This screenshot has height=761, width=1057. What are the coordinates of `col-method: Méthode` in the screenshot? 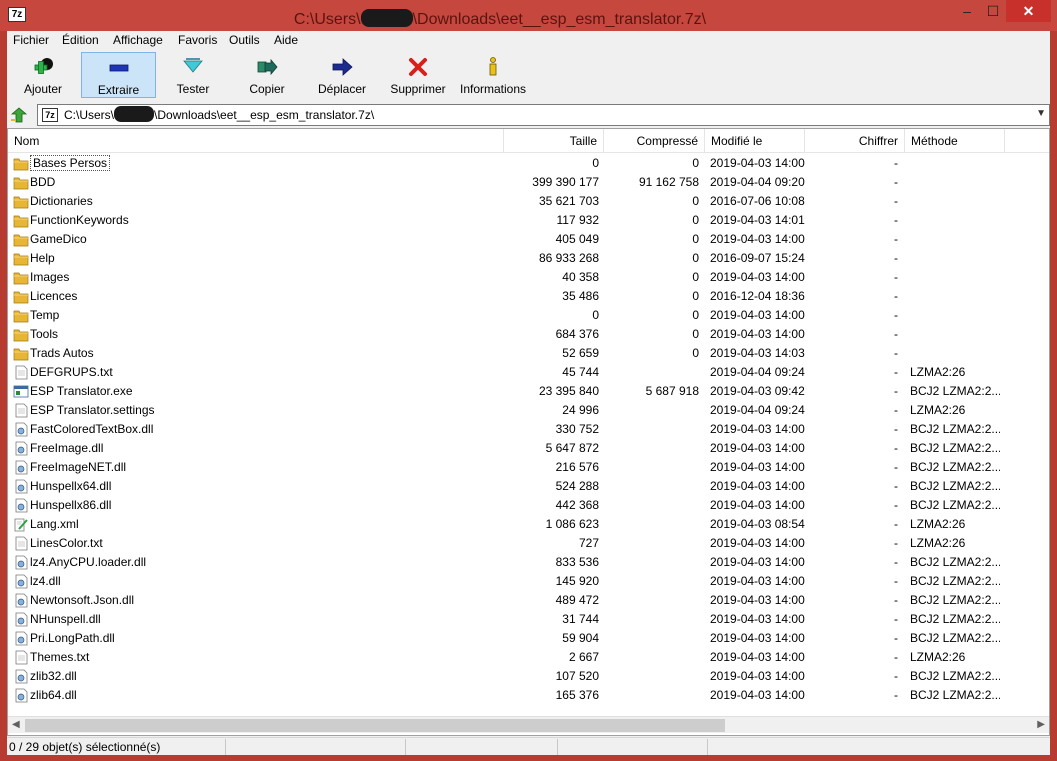 It's located at (955, 141).